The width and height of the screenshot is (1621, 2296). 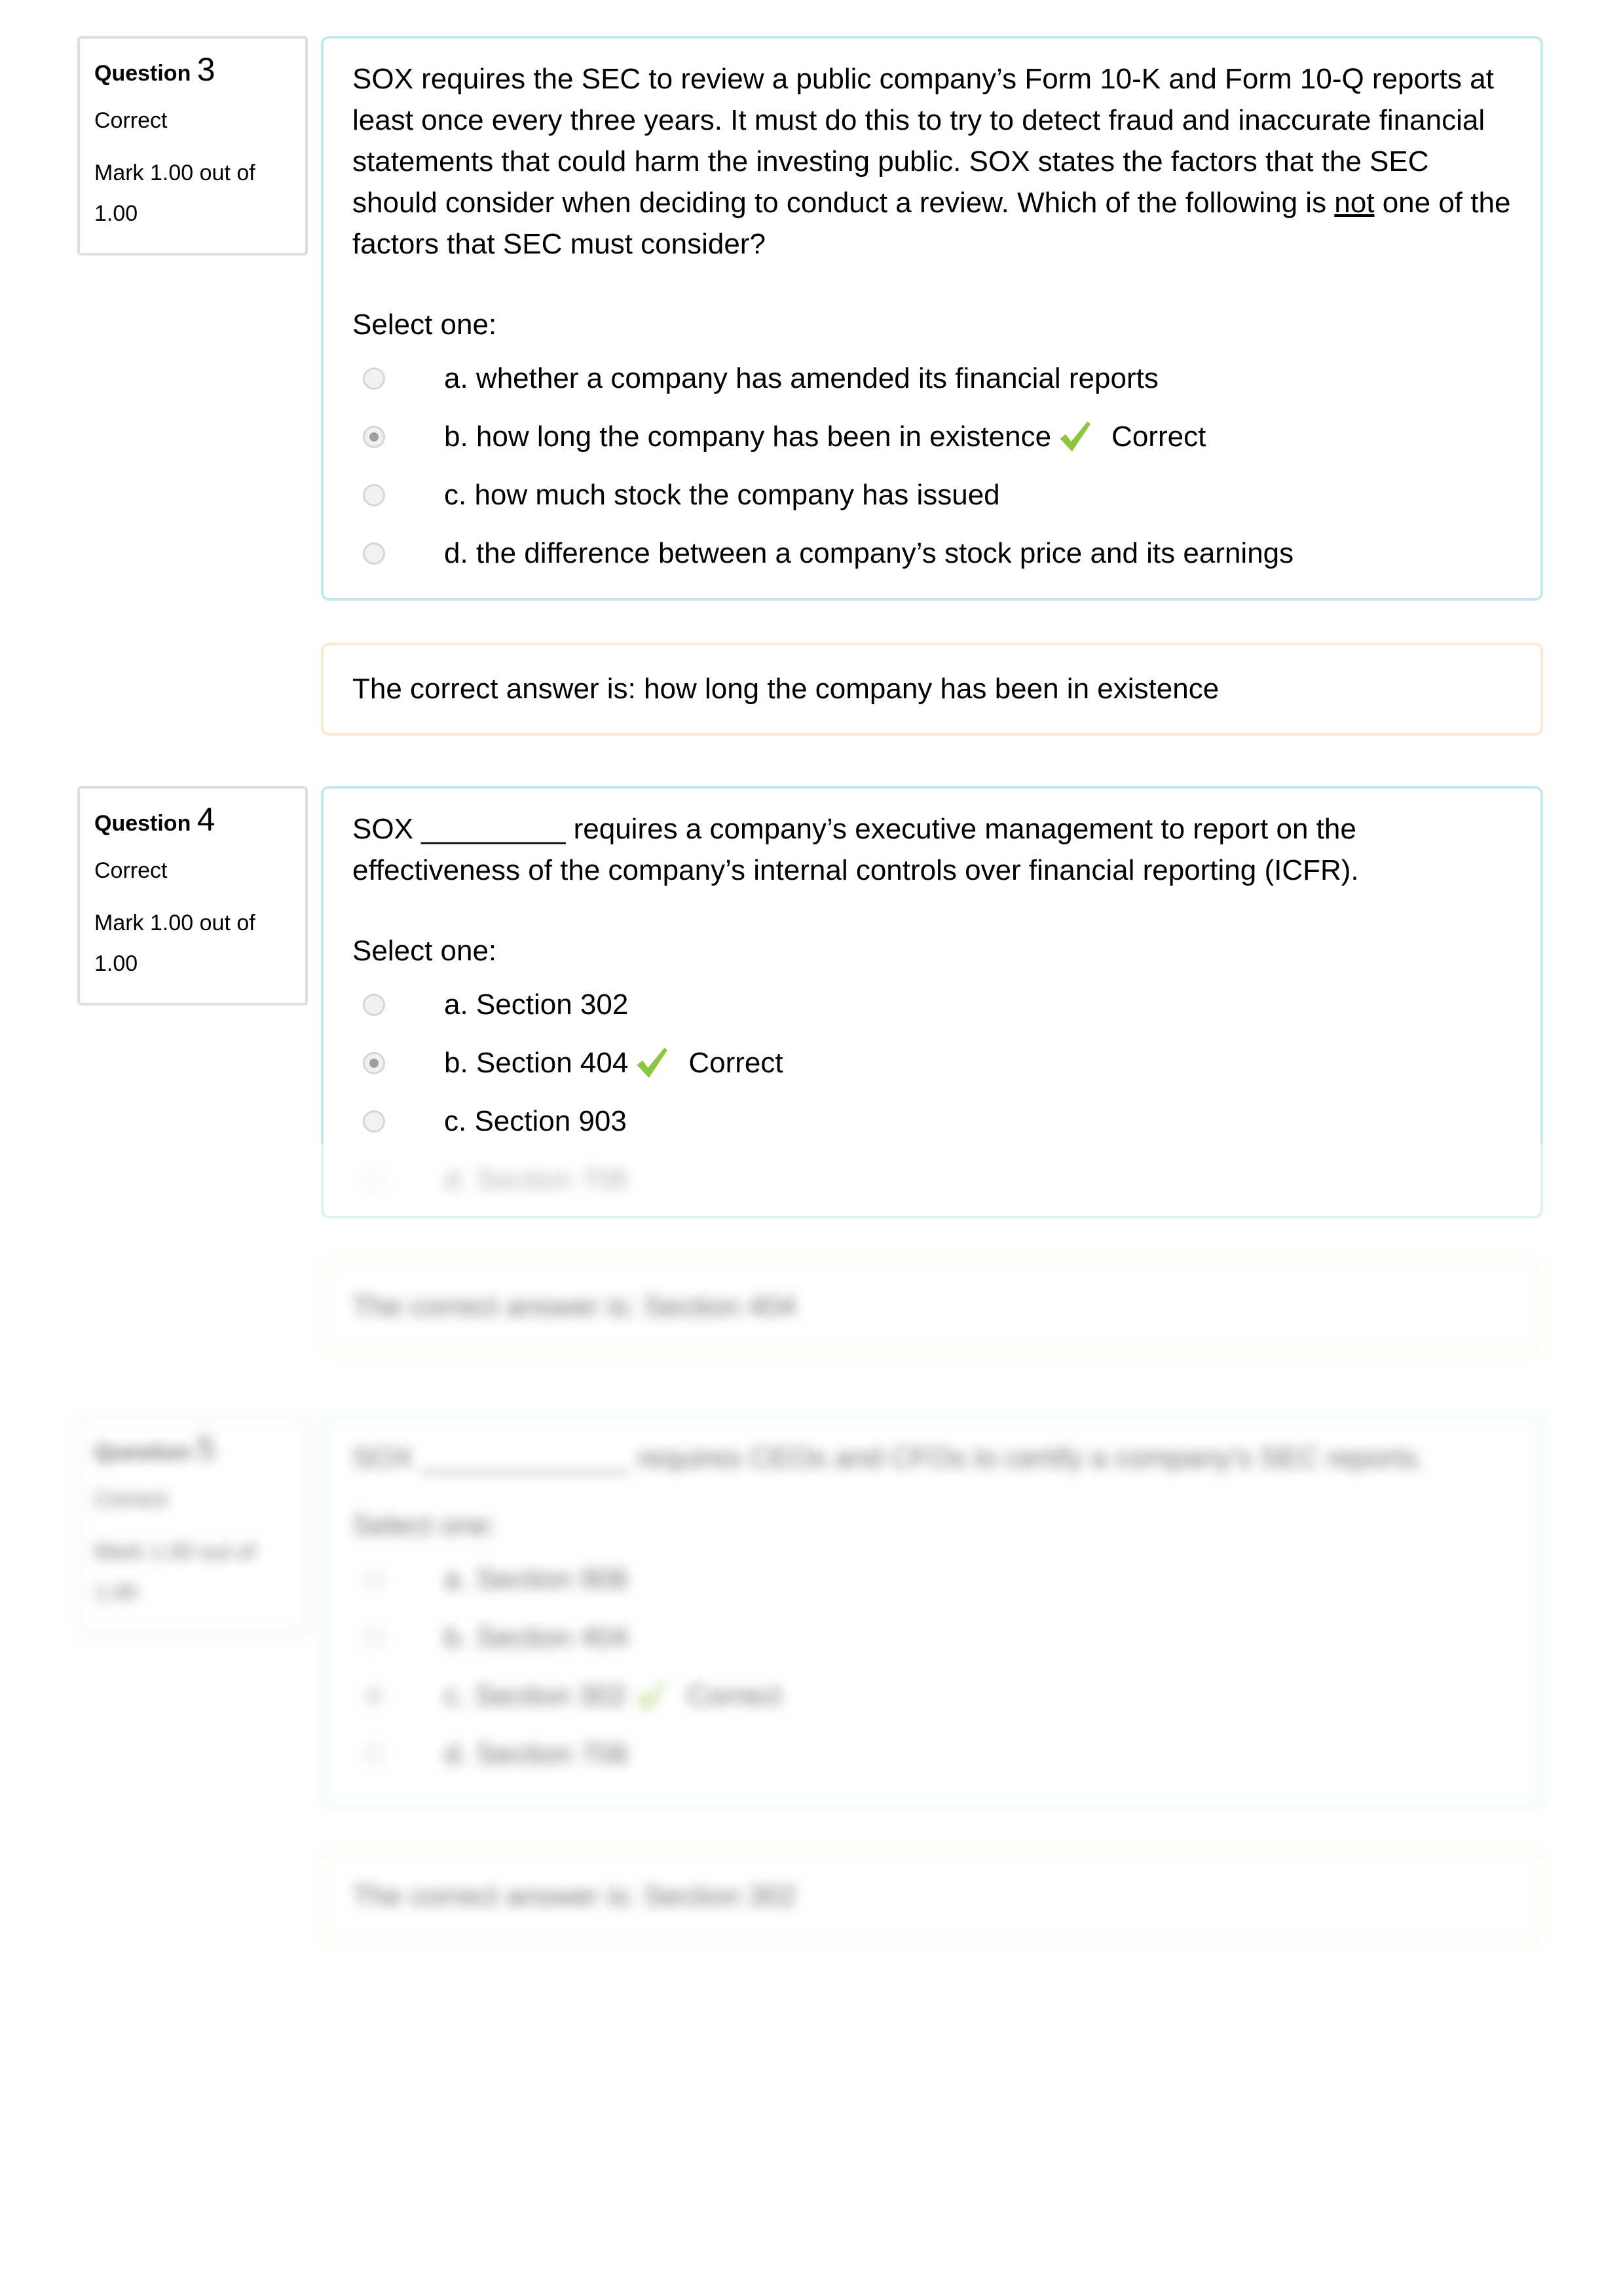 What do you see at coordinates (932, 1637) in the screenshot?
I see `answer-option-b: b. Section 404` at bounding box center [932, 1637].